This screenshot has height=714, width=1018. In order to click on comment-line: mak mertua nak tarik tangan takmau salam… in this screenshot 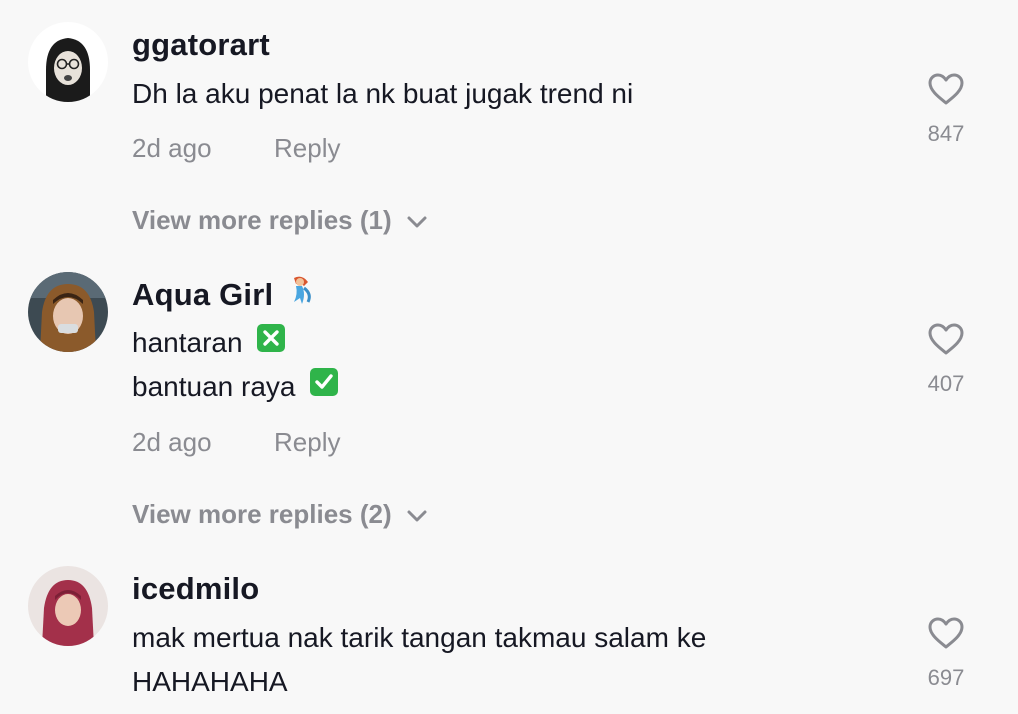, I will do `click(419, 637)`.